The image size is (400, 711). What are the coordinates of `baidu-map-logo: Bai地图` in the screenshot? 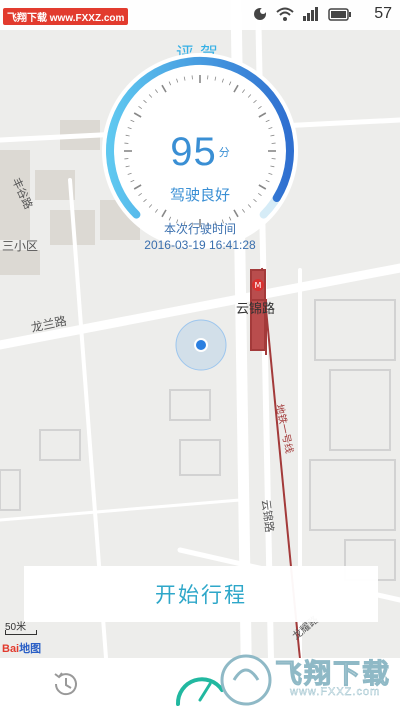 It's located at (21, 648).